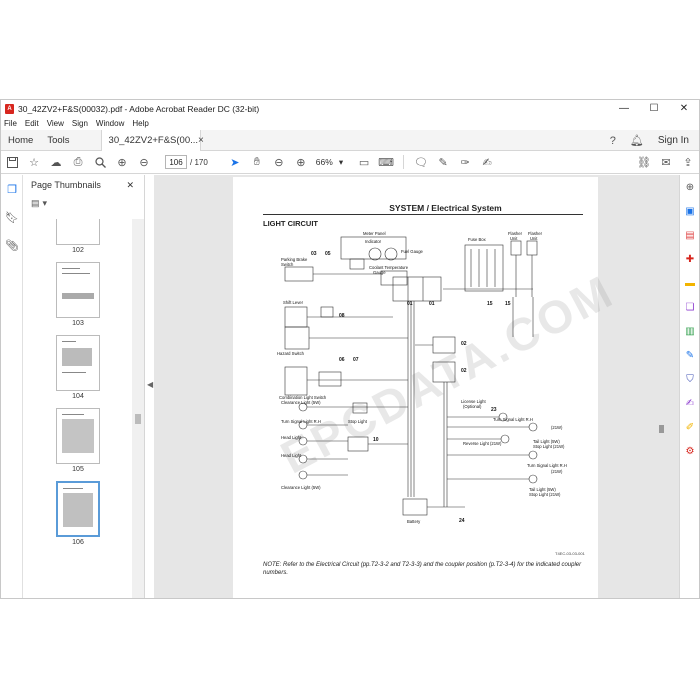 This screenshot has height=700, width=700. What do you see at coordinates (12, 162) in the screenshot?
I see `save-icon` at bounding box center [12, 162].